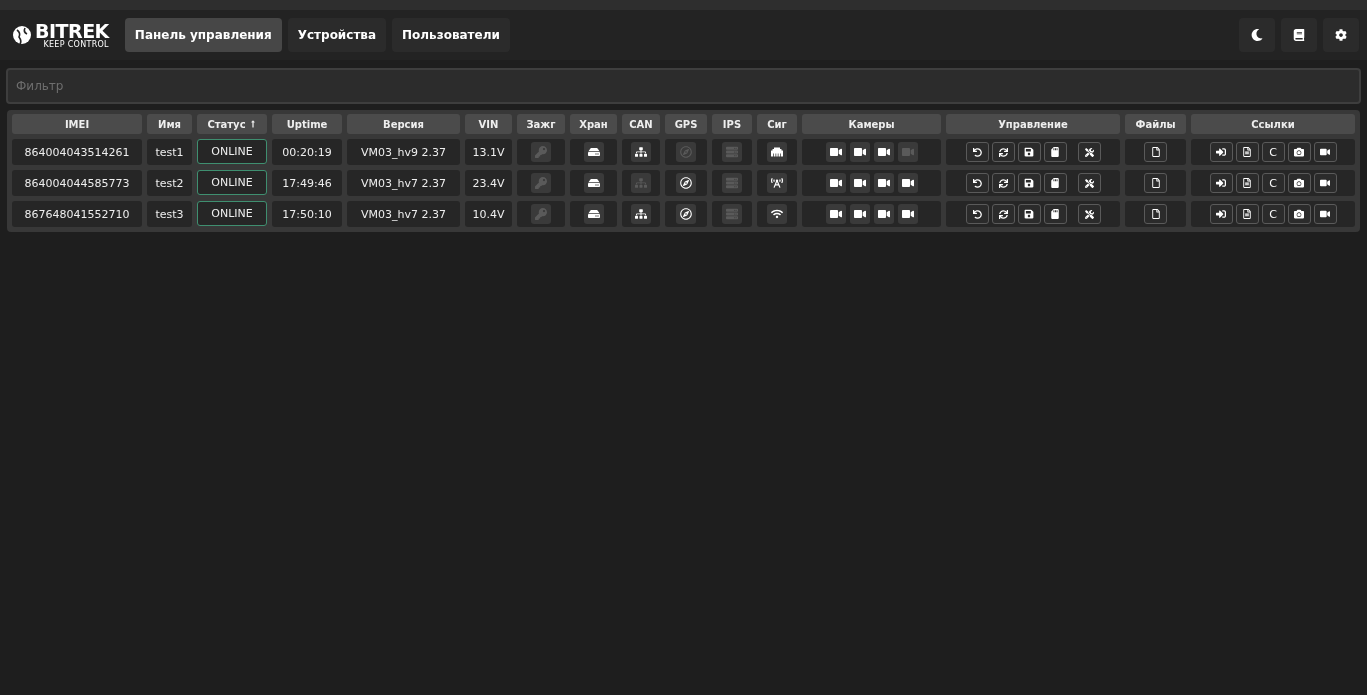  What do you see at coordinates (488, 183) in the screenshot?
I see `table-cell: 23.4V` at bounding box center [488, 183].